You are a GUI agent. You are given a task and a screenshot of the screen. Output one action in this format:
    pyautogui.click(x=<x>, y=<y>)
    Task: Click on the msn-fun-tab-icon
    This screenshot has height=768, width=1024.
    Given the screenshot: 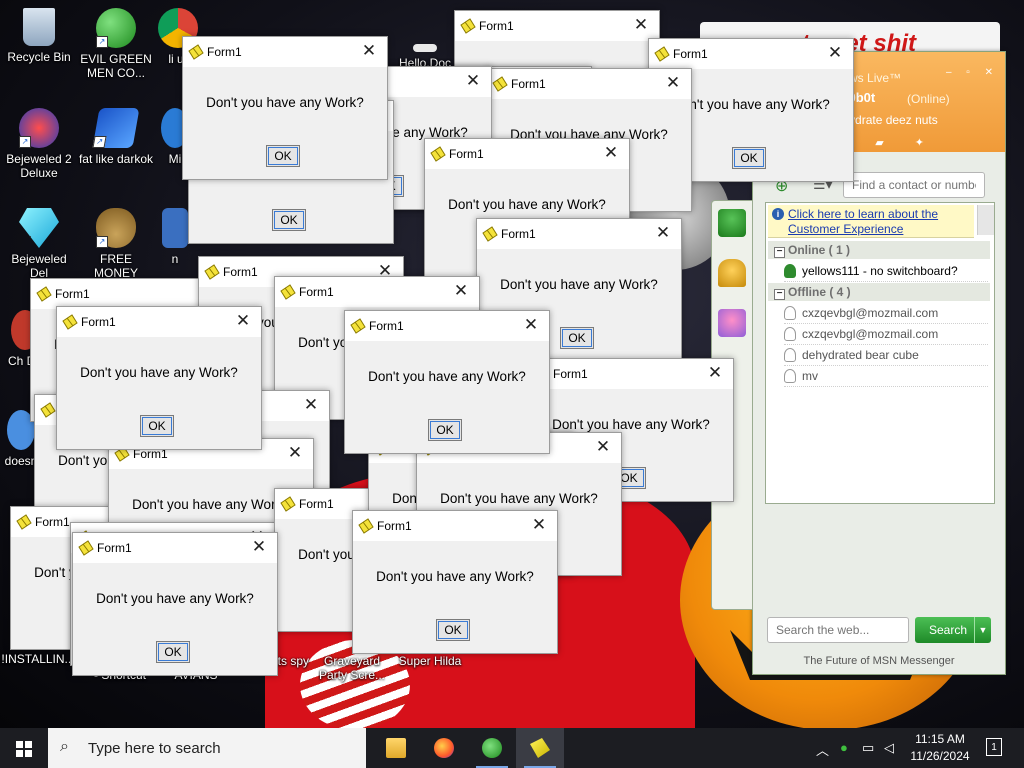 What is the action you would take?
    pyautogui.click(x=732, y=323)
    